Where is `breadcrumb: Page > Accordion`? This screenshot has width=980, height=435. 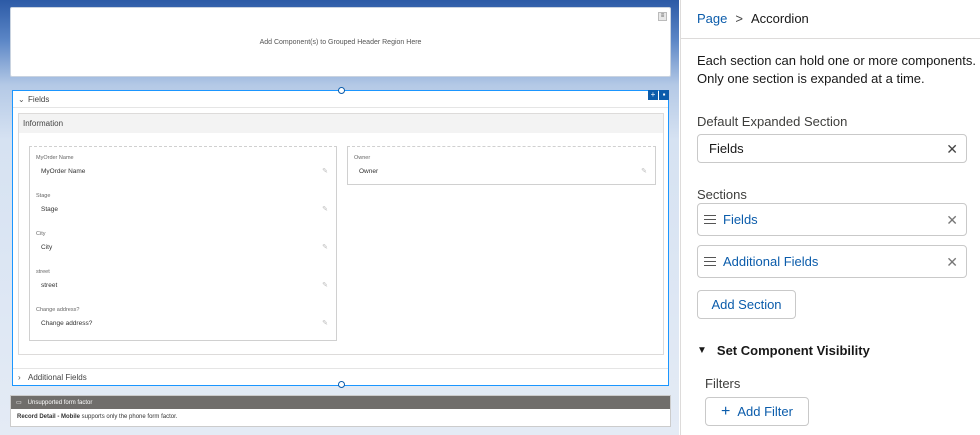
breadcrumb: Page > Accordion is located at coordinates (753, 18).